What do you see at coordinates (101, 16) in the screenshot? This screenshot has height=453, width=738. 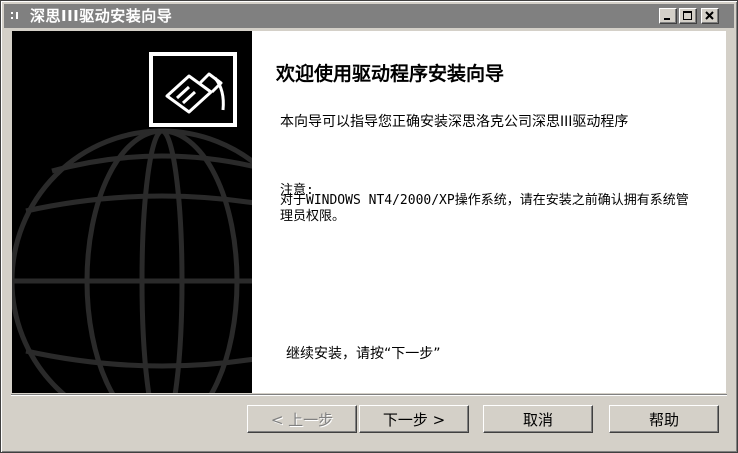 I see `window-title: 深思III驱动安装向导` at bounding box center [101, 16].